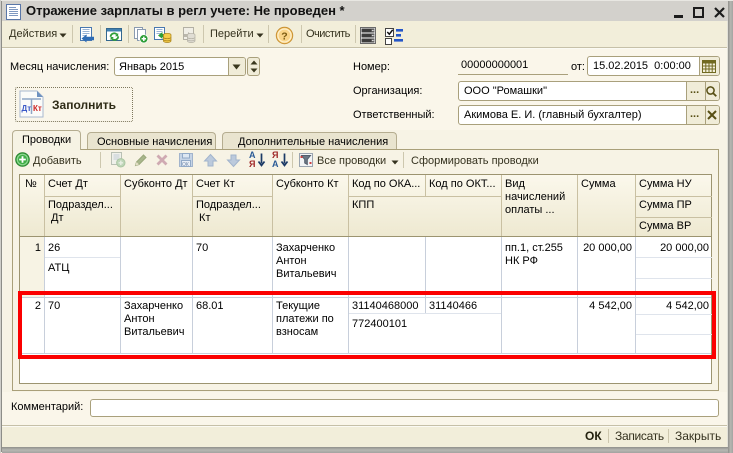 Image resolution: width=733 pixels, height=453 pixels. What do you see at coordinates (27, 108) in the screenshot?
I see `svg-text: Дт` at bounding box center [27, 108].